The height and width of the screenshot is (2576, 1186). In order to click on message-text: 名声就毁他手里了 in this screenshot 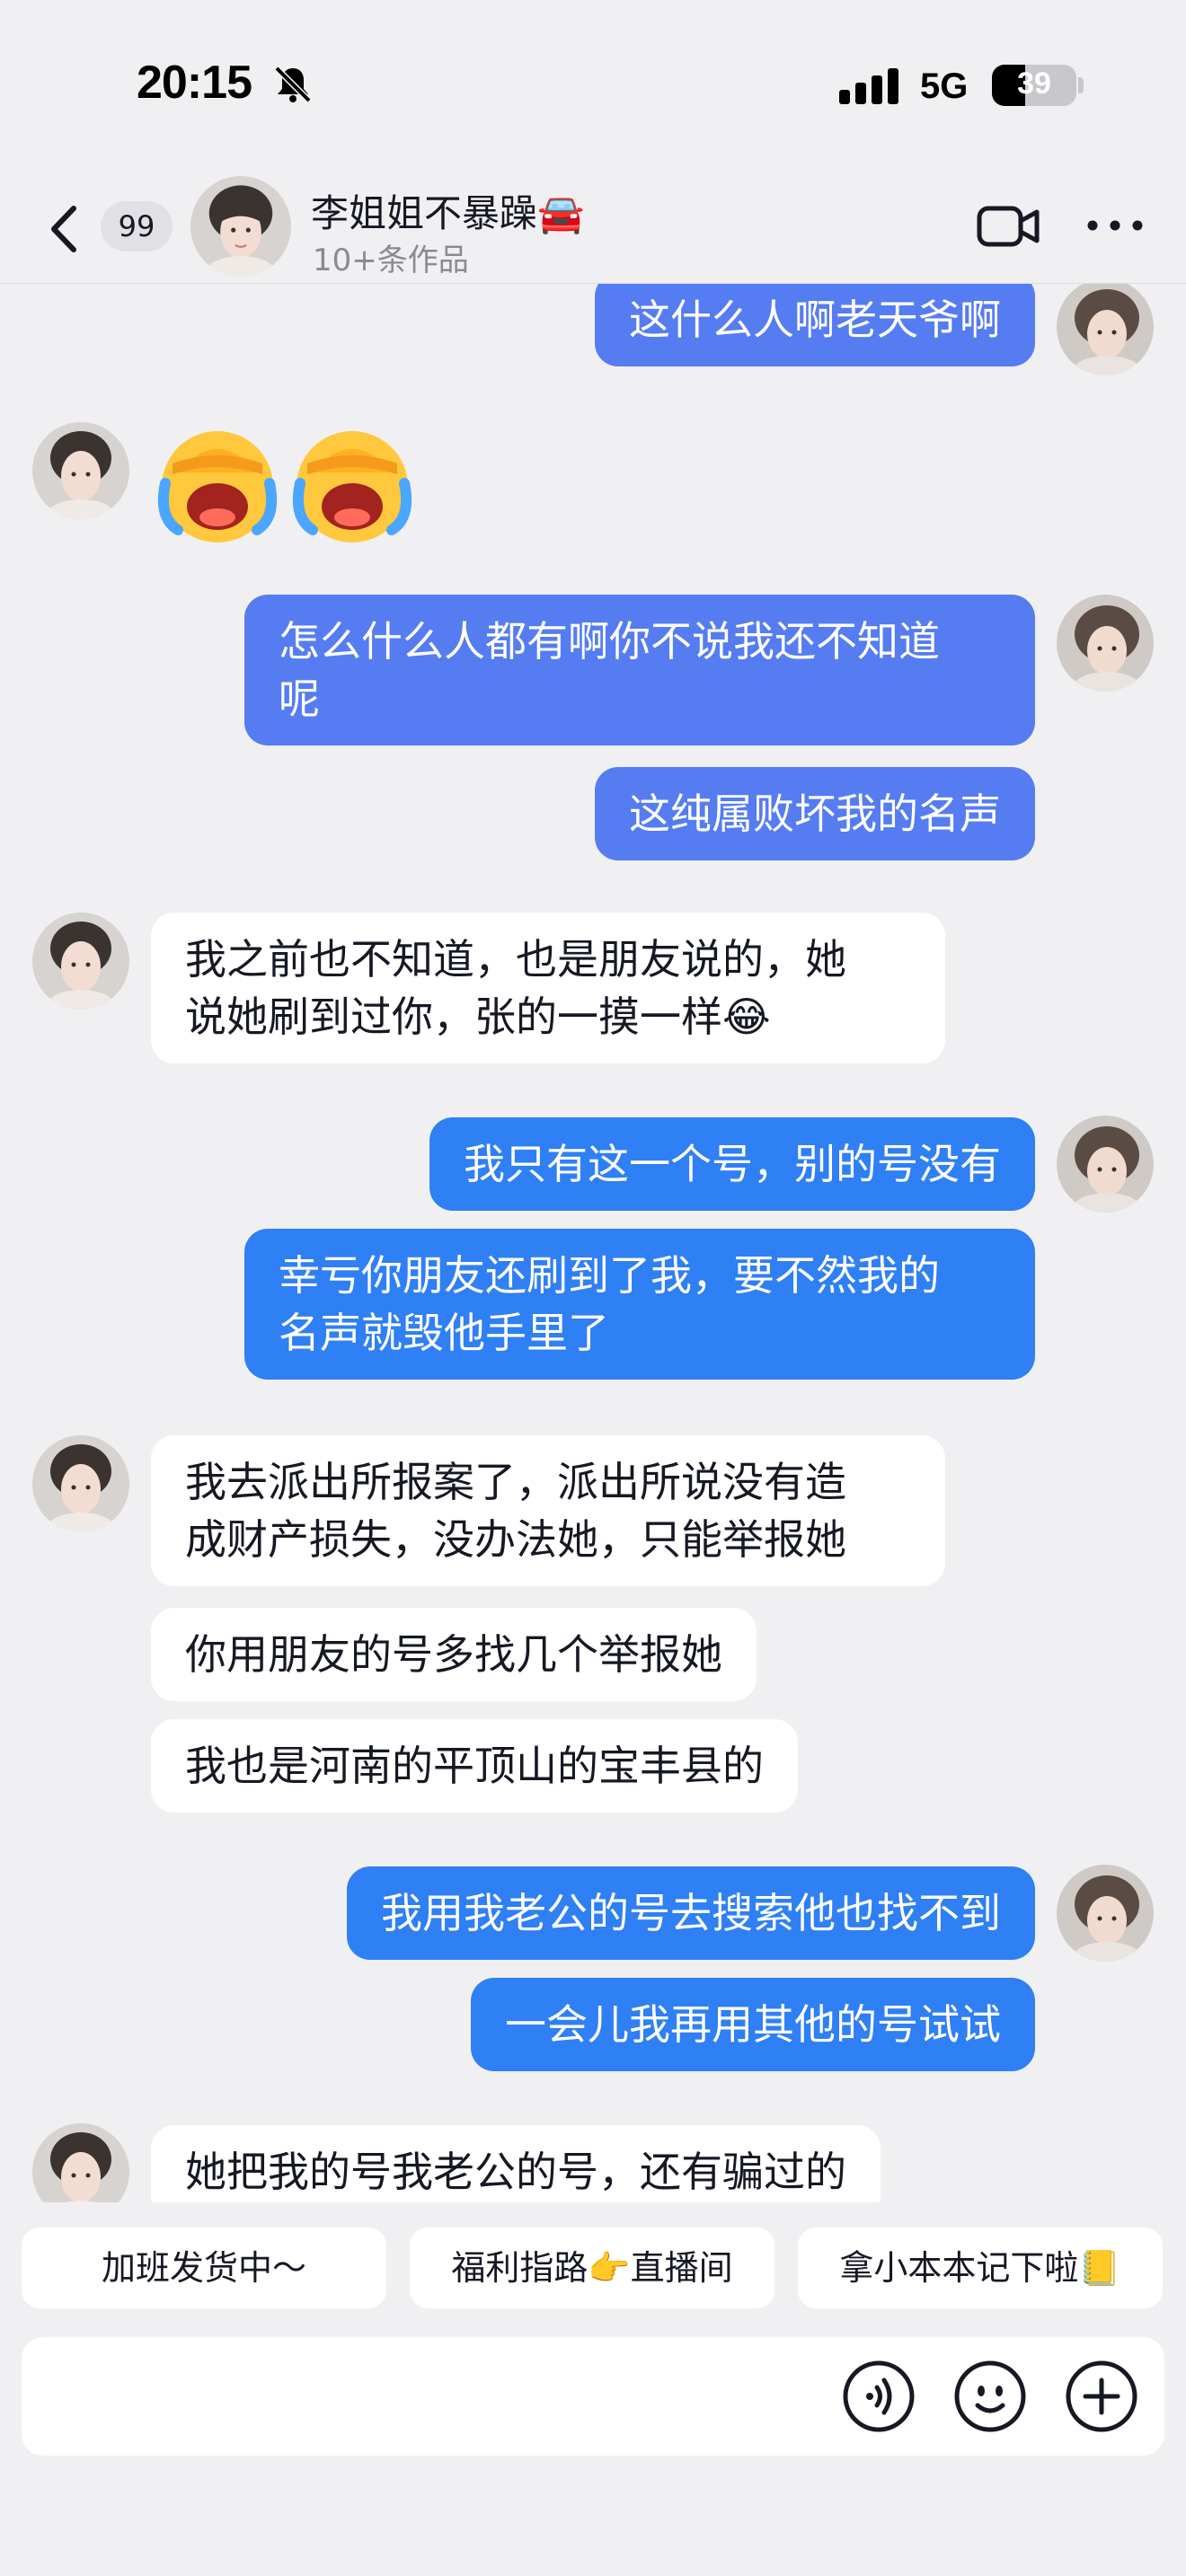, I will do `click(444, 1333)`.